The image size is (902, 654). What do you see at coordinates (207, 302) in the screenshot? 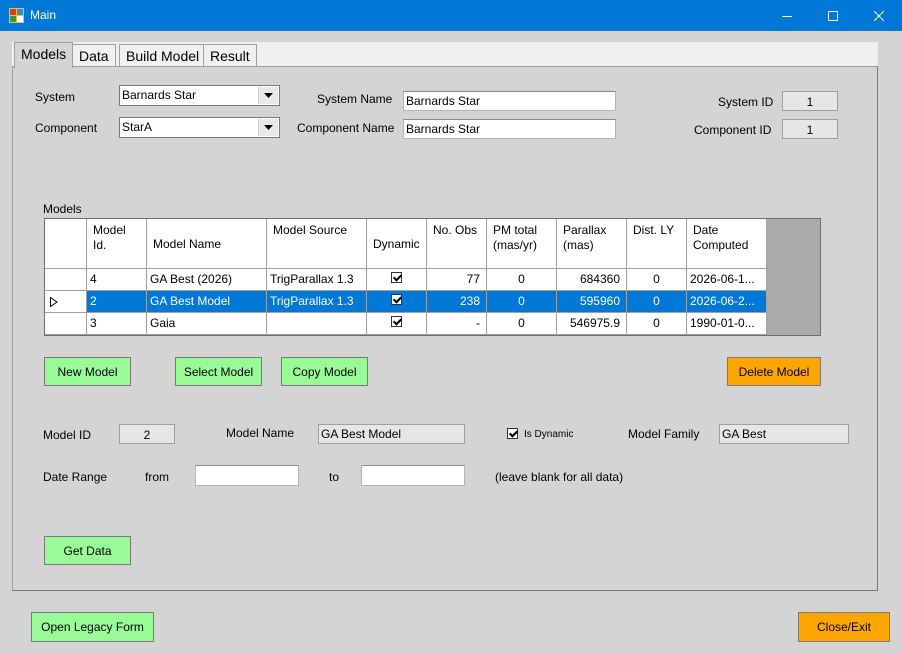
I see `table-cell-model-name: GA Best Model` at bounding box center [207, 302].